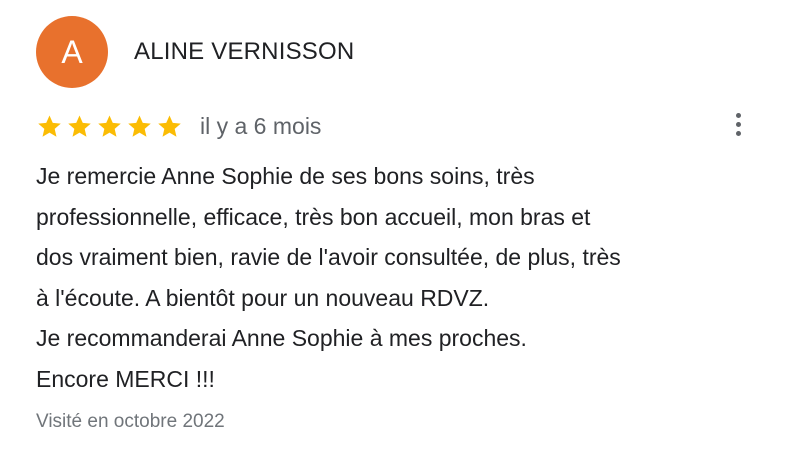 This screenshot has width=799, height=470. What do you see at coordinates (130, 421) in the screenshot?
I see `visit-date: Visité en octobre 2022` at bounding box center [130, 421].